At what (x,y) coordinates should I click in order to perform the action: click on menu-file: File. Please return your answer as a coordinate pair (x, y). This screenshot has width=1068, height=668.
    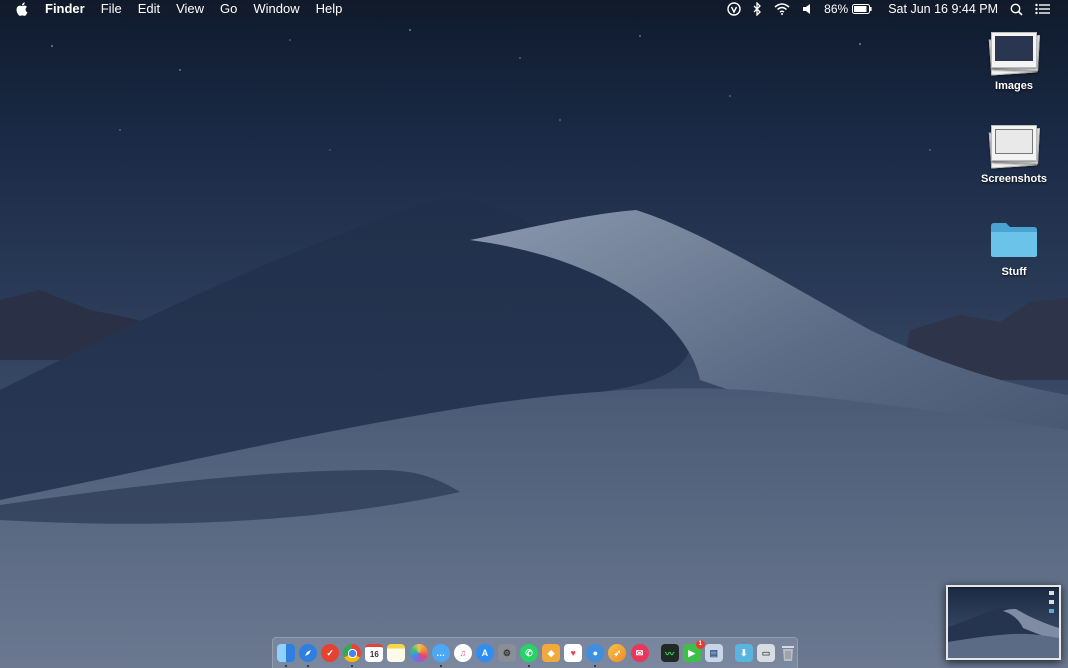
    Looking at the image, I should click on (111, 9).